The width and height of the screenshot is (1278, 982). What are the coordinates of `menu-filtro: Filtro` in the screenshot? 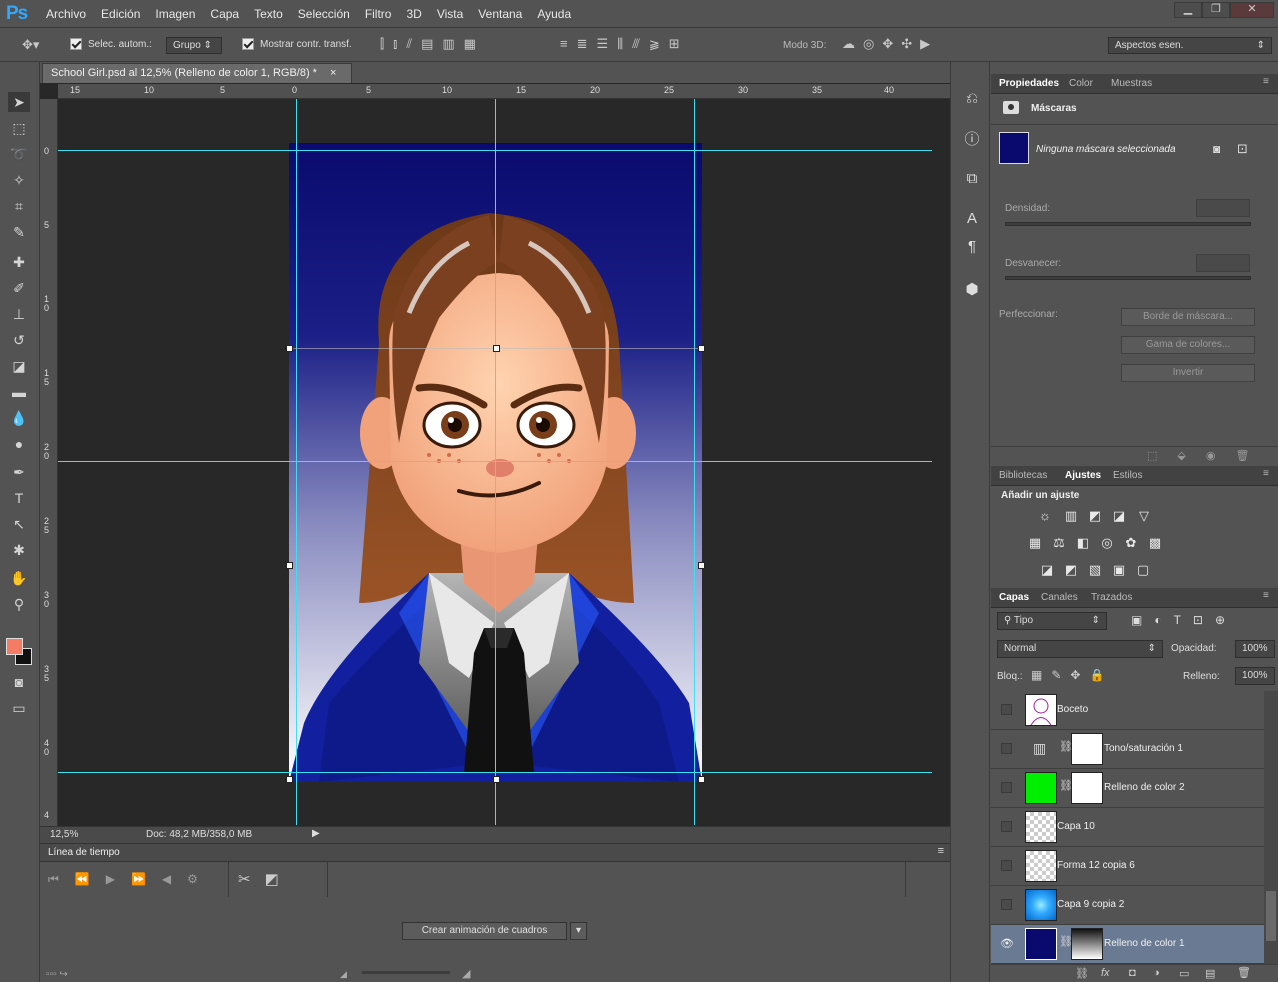 It's located at (378, 14).